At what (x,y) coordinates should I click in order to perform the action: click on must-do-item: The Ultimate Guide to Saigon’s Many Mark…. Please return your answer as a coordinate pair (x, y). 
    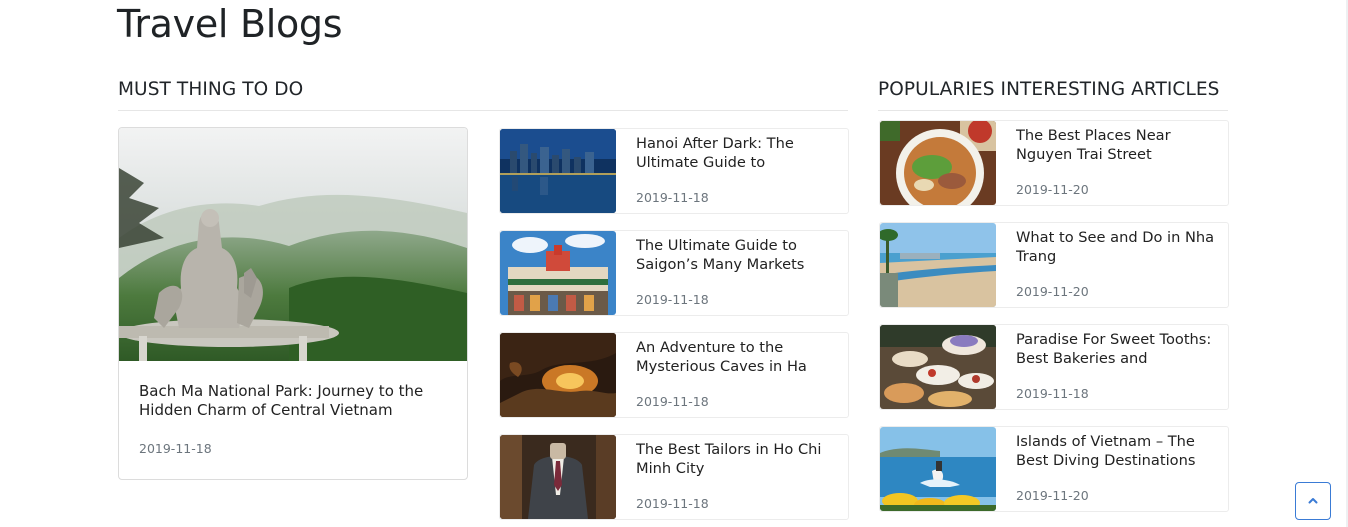
    Looking at the image, I should click on (674, 273).